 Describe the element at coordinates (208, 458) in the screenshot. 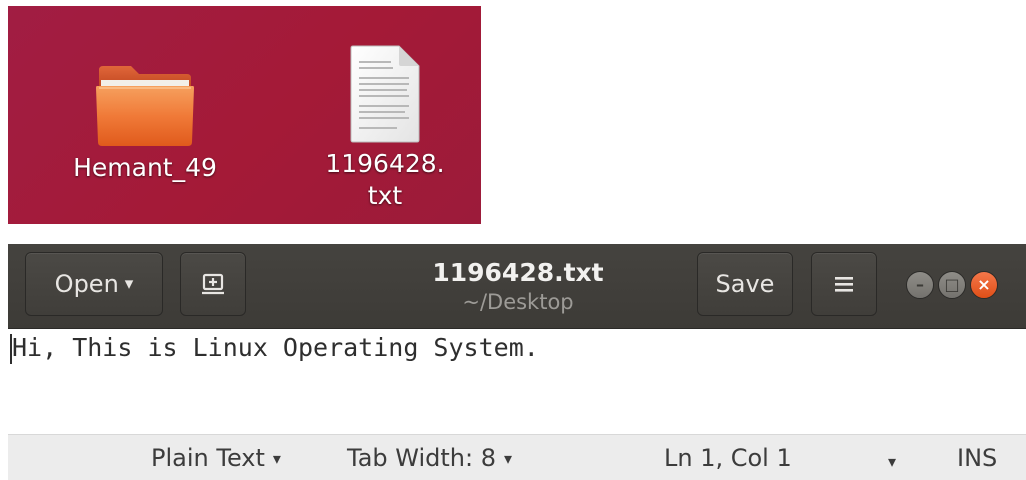

I see `language-label: Plain Text` at that location.